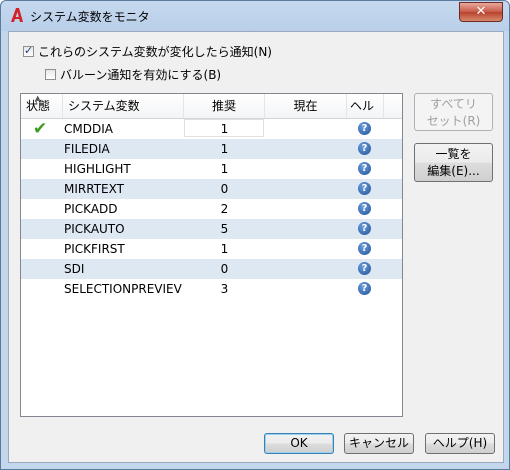 This screenshot has height=470, width=510. Describe the element at coordinates (94, 249) in the screenshot. I see `variable-name: PICKFIRST` at that location.